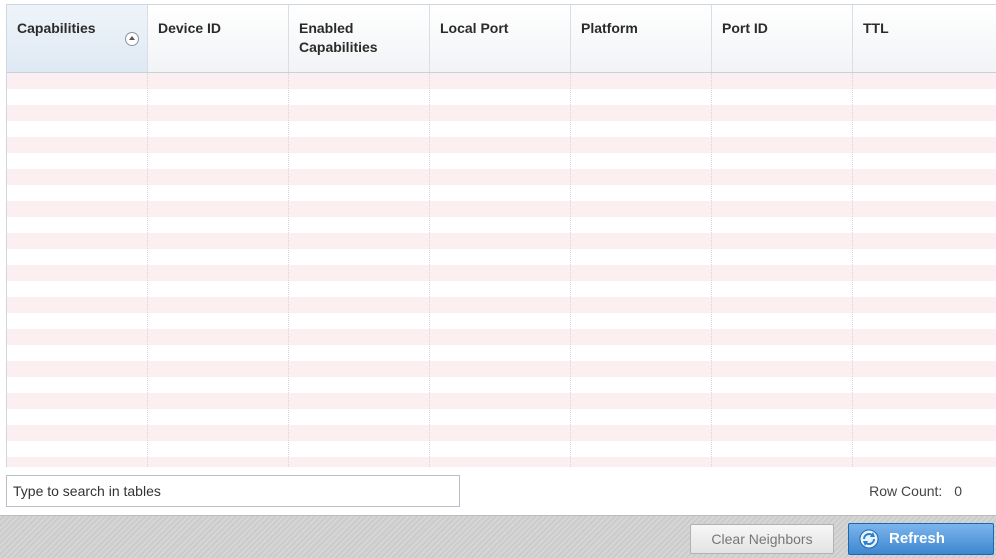 Image resolution: width=996 pixels, height=558 pixels. What do you see at coordinates (958, 491) in the screenshot?
I see `row-count-value: 0` at bounding box center [958, 491].